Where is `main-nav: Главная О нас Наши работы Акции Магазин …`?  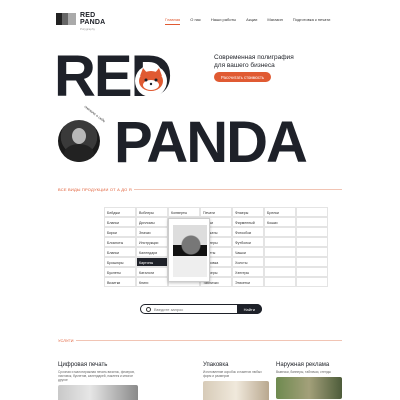
main-nav: Главная О нас Наши работы Акции Магазин … is located at coordinates (247, 21).